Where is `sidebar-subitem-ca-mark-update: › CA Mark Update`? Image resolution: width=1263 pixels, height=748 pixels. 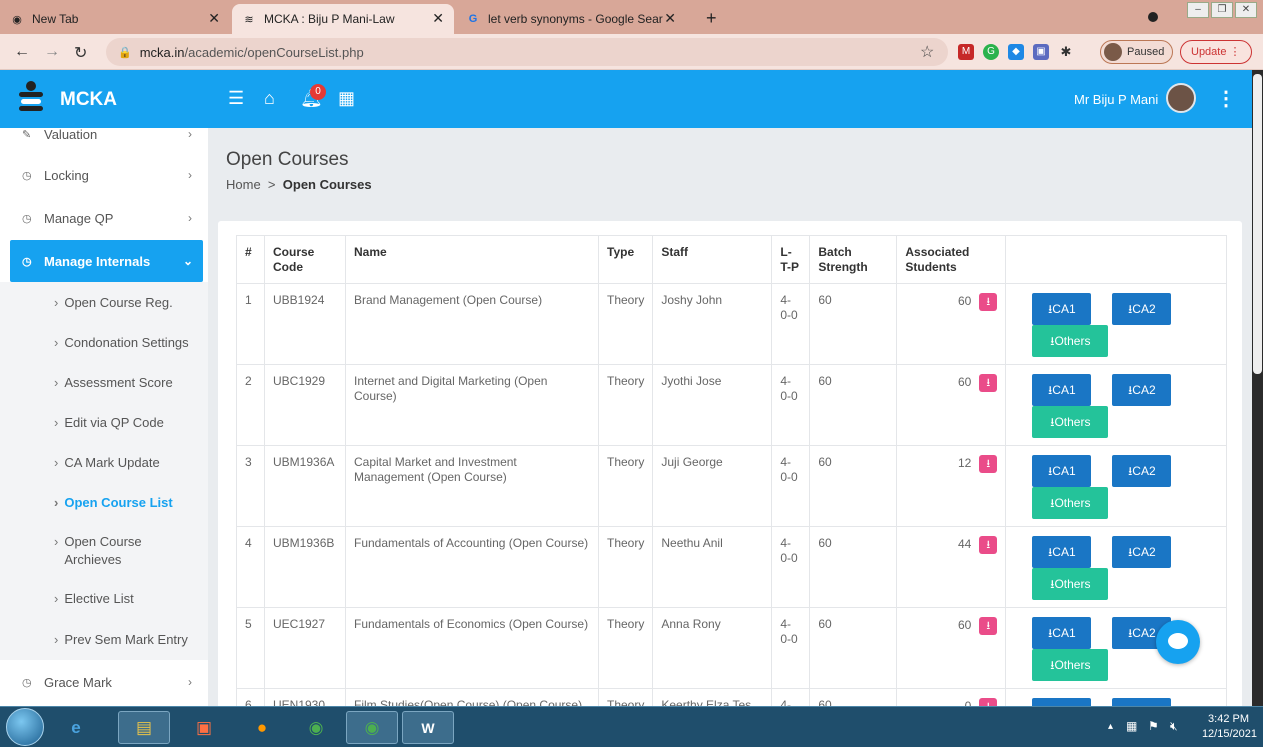
sidebar-subitem-ca-mark-update: › CA Mark Update is located at coordinates (104, 462).